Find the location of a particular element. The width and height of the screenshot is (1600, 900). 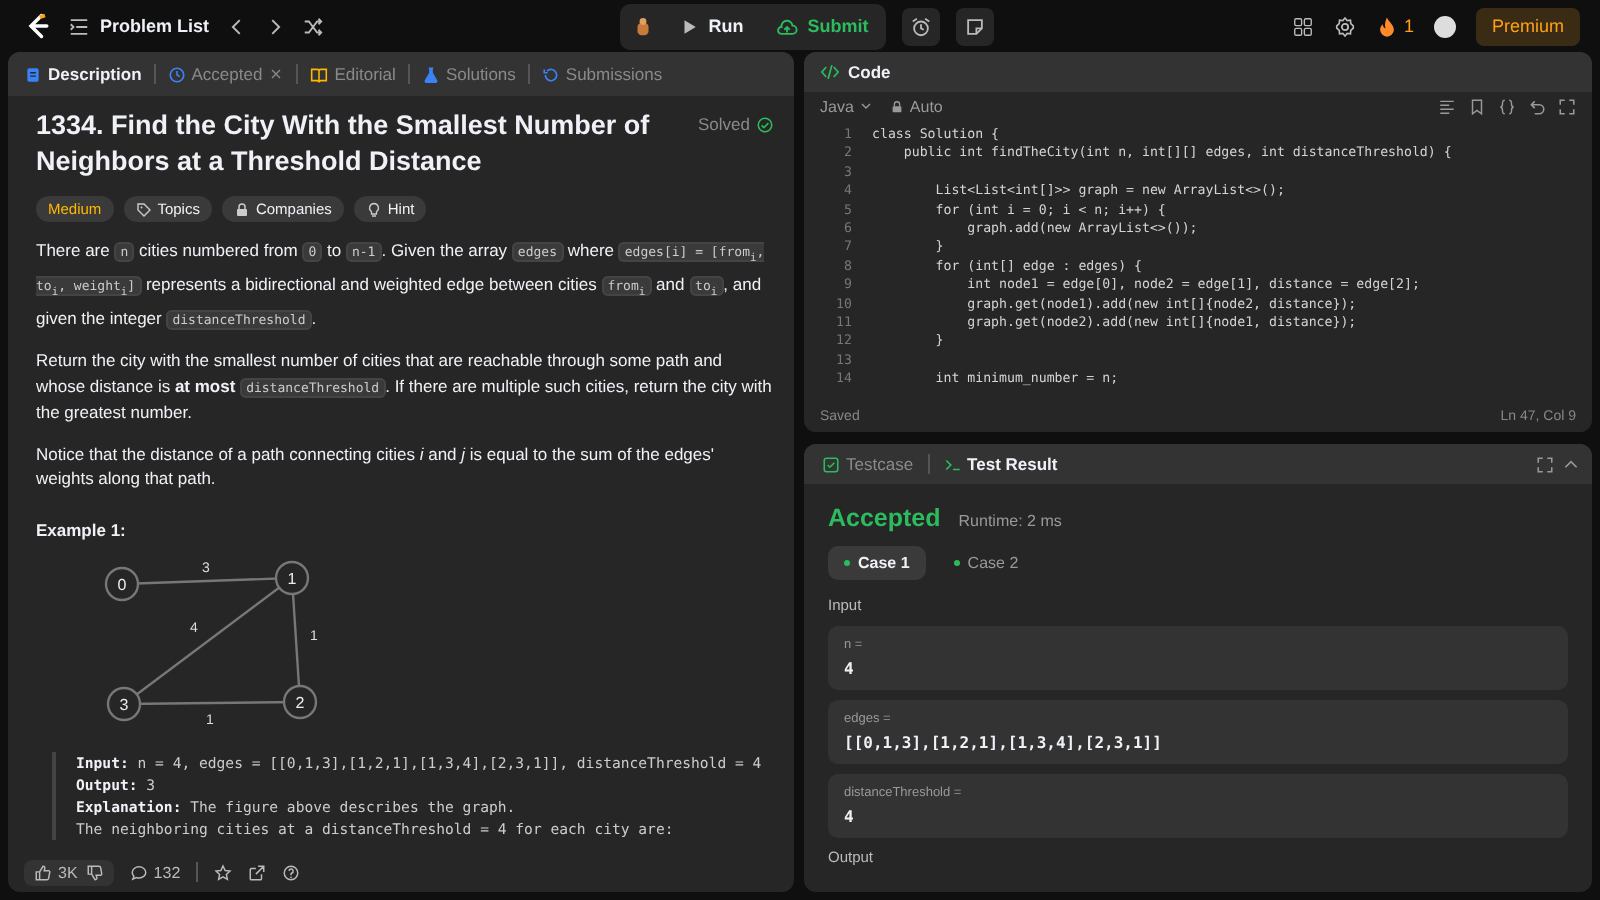

format-icon is located at coordinates (1447, 106).